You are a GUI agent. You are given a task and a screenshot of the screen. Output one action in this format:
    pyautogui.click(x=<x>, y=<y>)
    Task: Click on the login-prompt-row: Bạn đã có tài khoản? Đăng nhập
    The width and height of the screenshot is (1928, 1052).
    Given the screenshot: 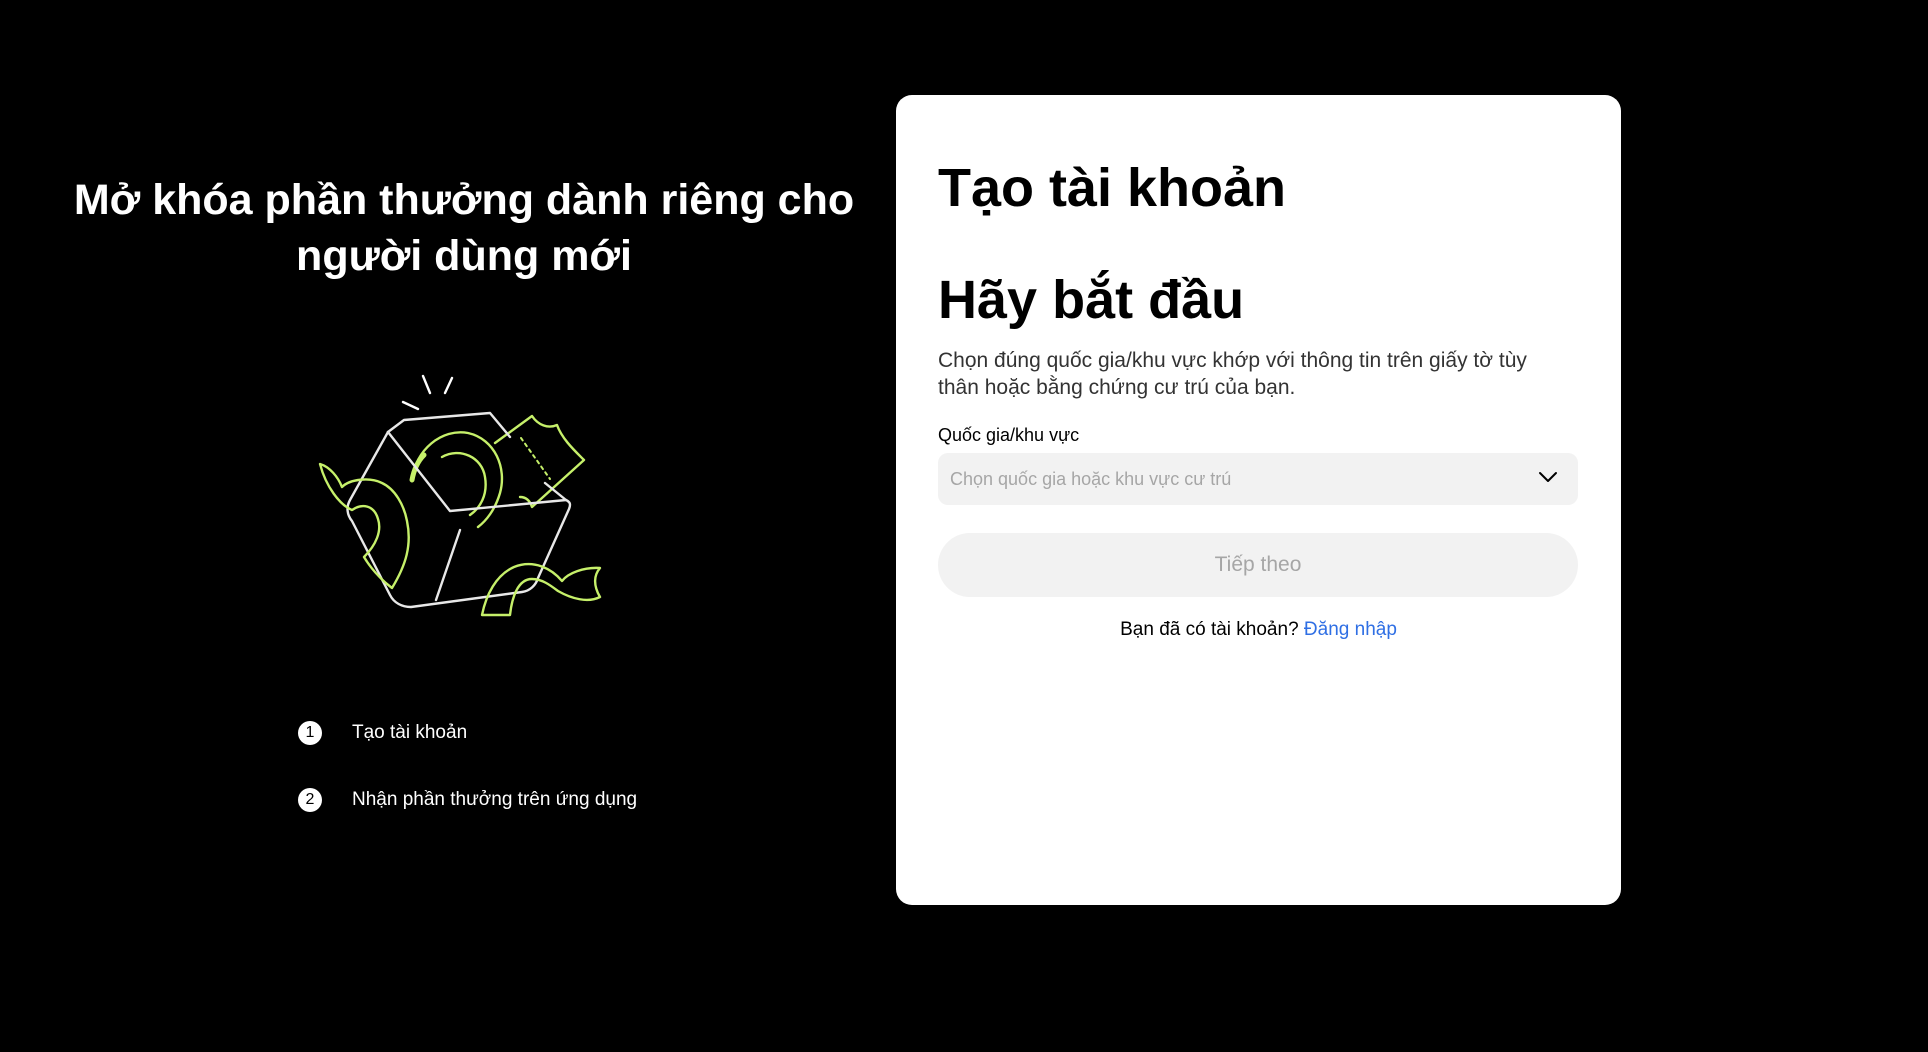 What is the action you would take?
    pyautogui.click(x=1258, y=630)
    